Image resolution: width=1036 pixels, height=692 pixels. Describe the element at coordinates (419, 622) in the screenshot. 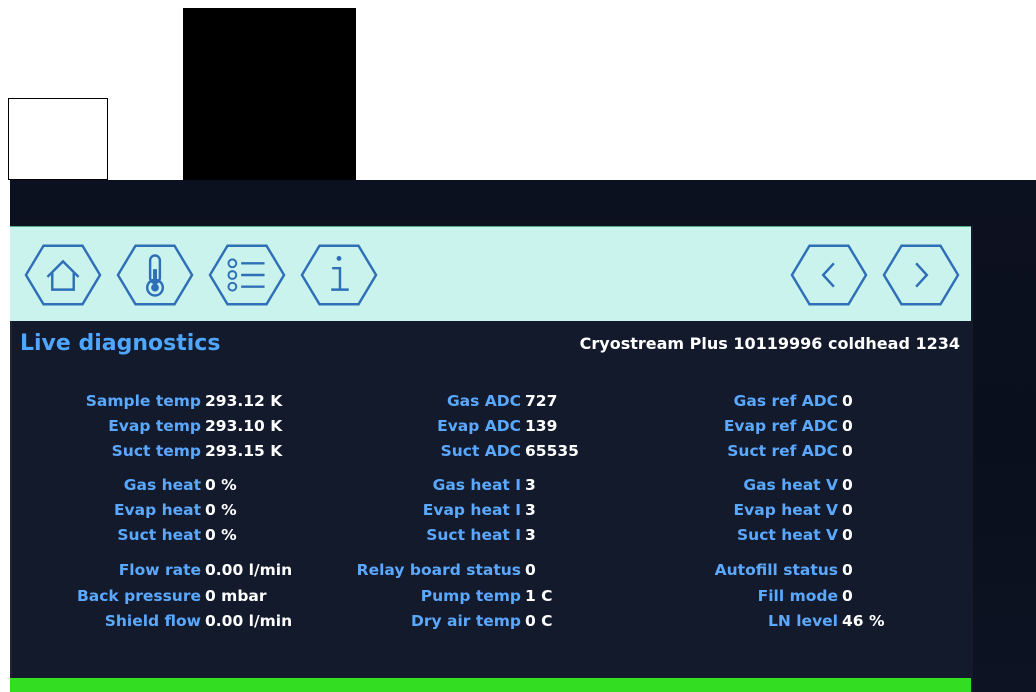

I see `diag-row-col3: LN level` at that location.